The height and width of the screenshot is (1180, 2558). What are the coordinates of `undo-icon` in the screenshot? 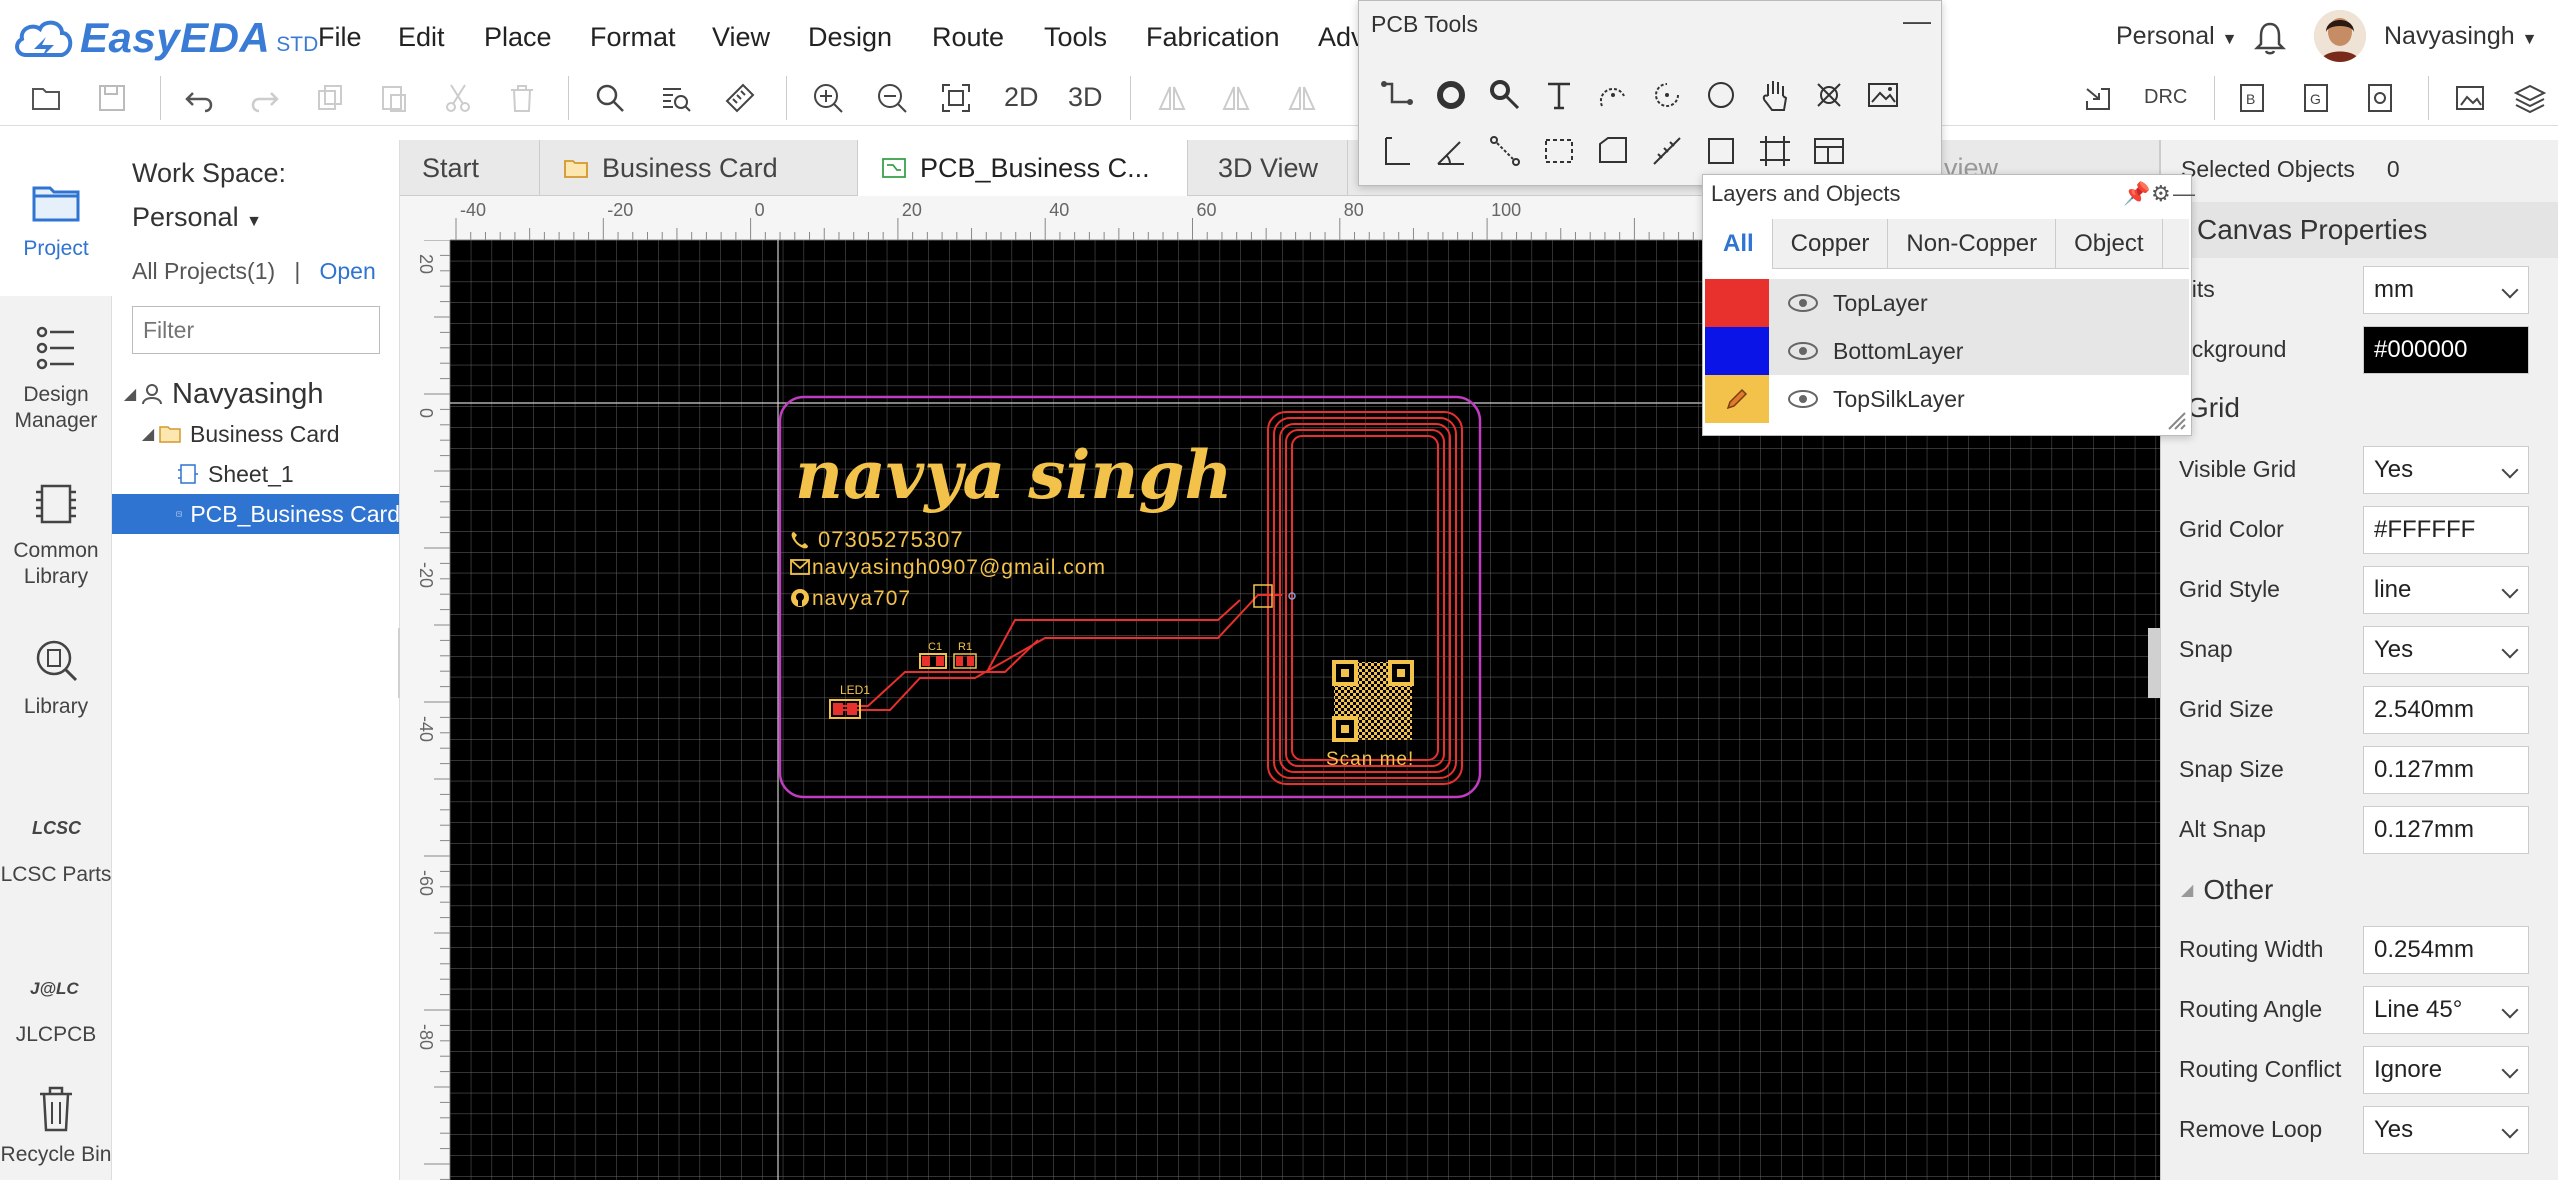 It's located at (200, 98).